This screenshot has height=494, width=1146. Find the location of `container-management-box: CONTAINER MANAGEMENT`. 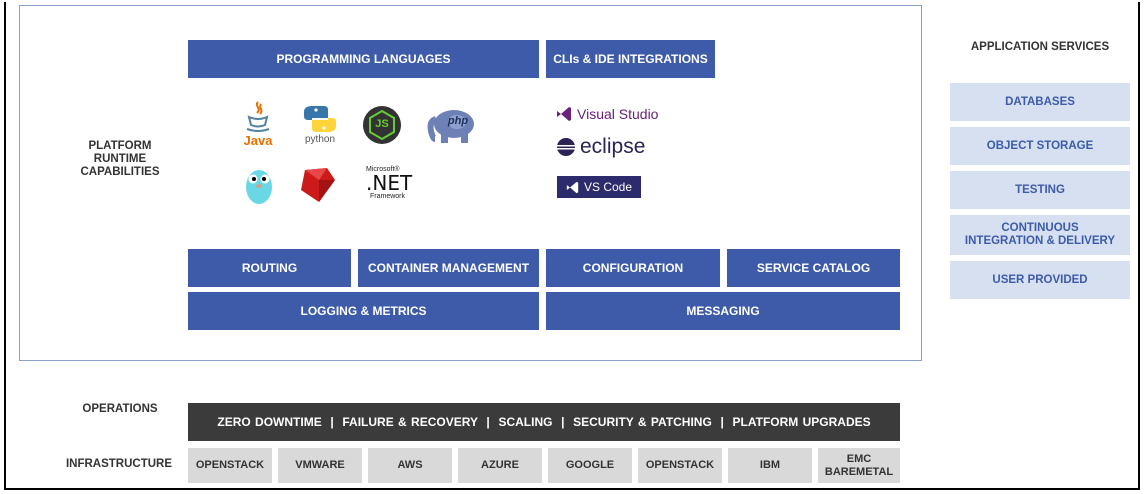

container-management-box: CONTAINER MANAGEMENT is located at coordinates (448, 268).